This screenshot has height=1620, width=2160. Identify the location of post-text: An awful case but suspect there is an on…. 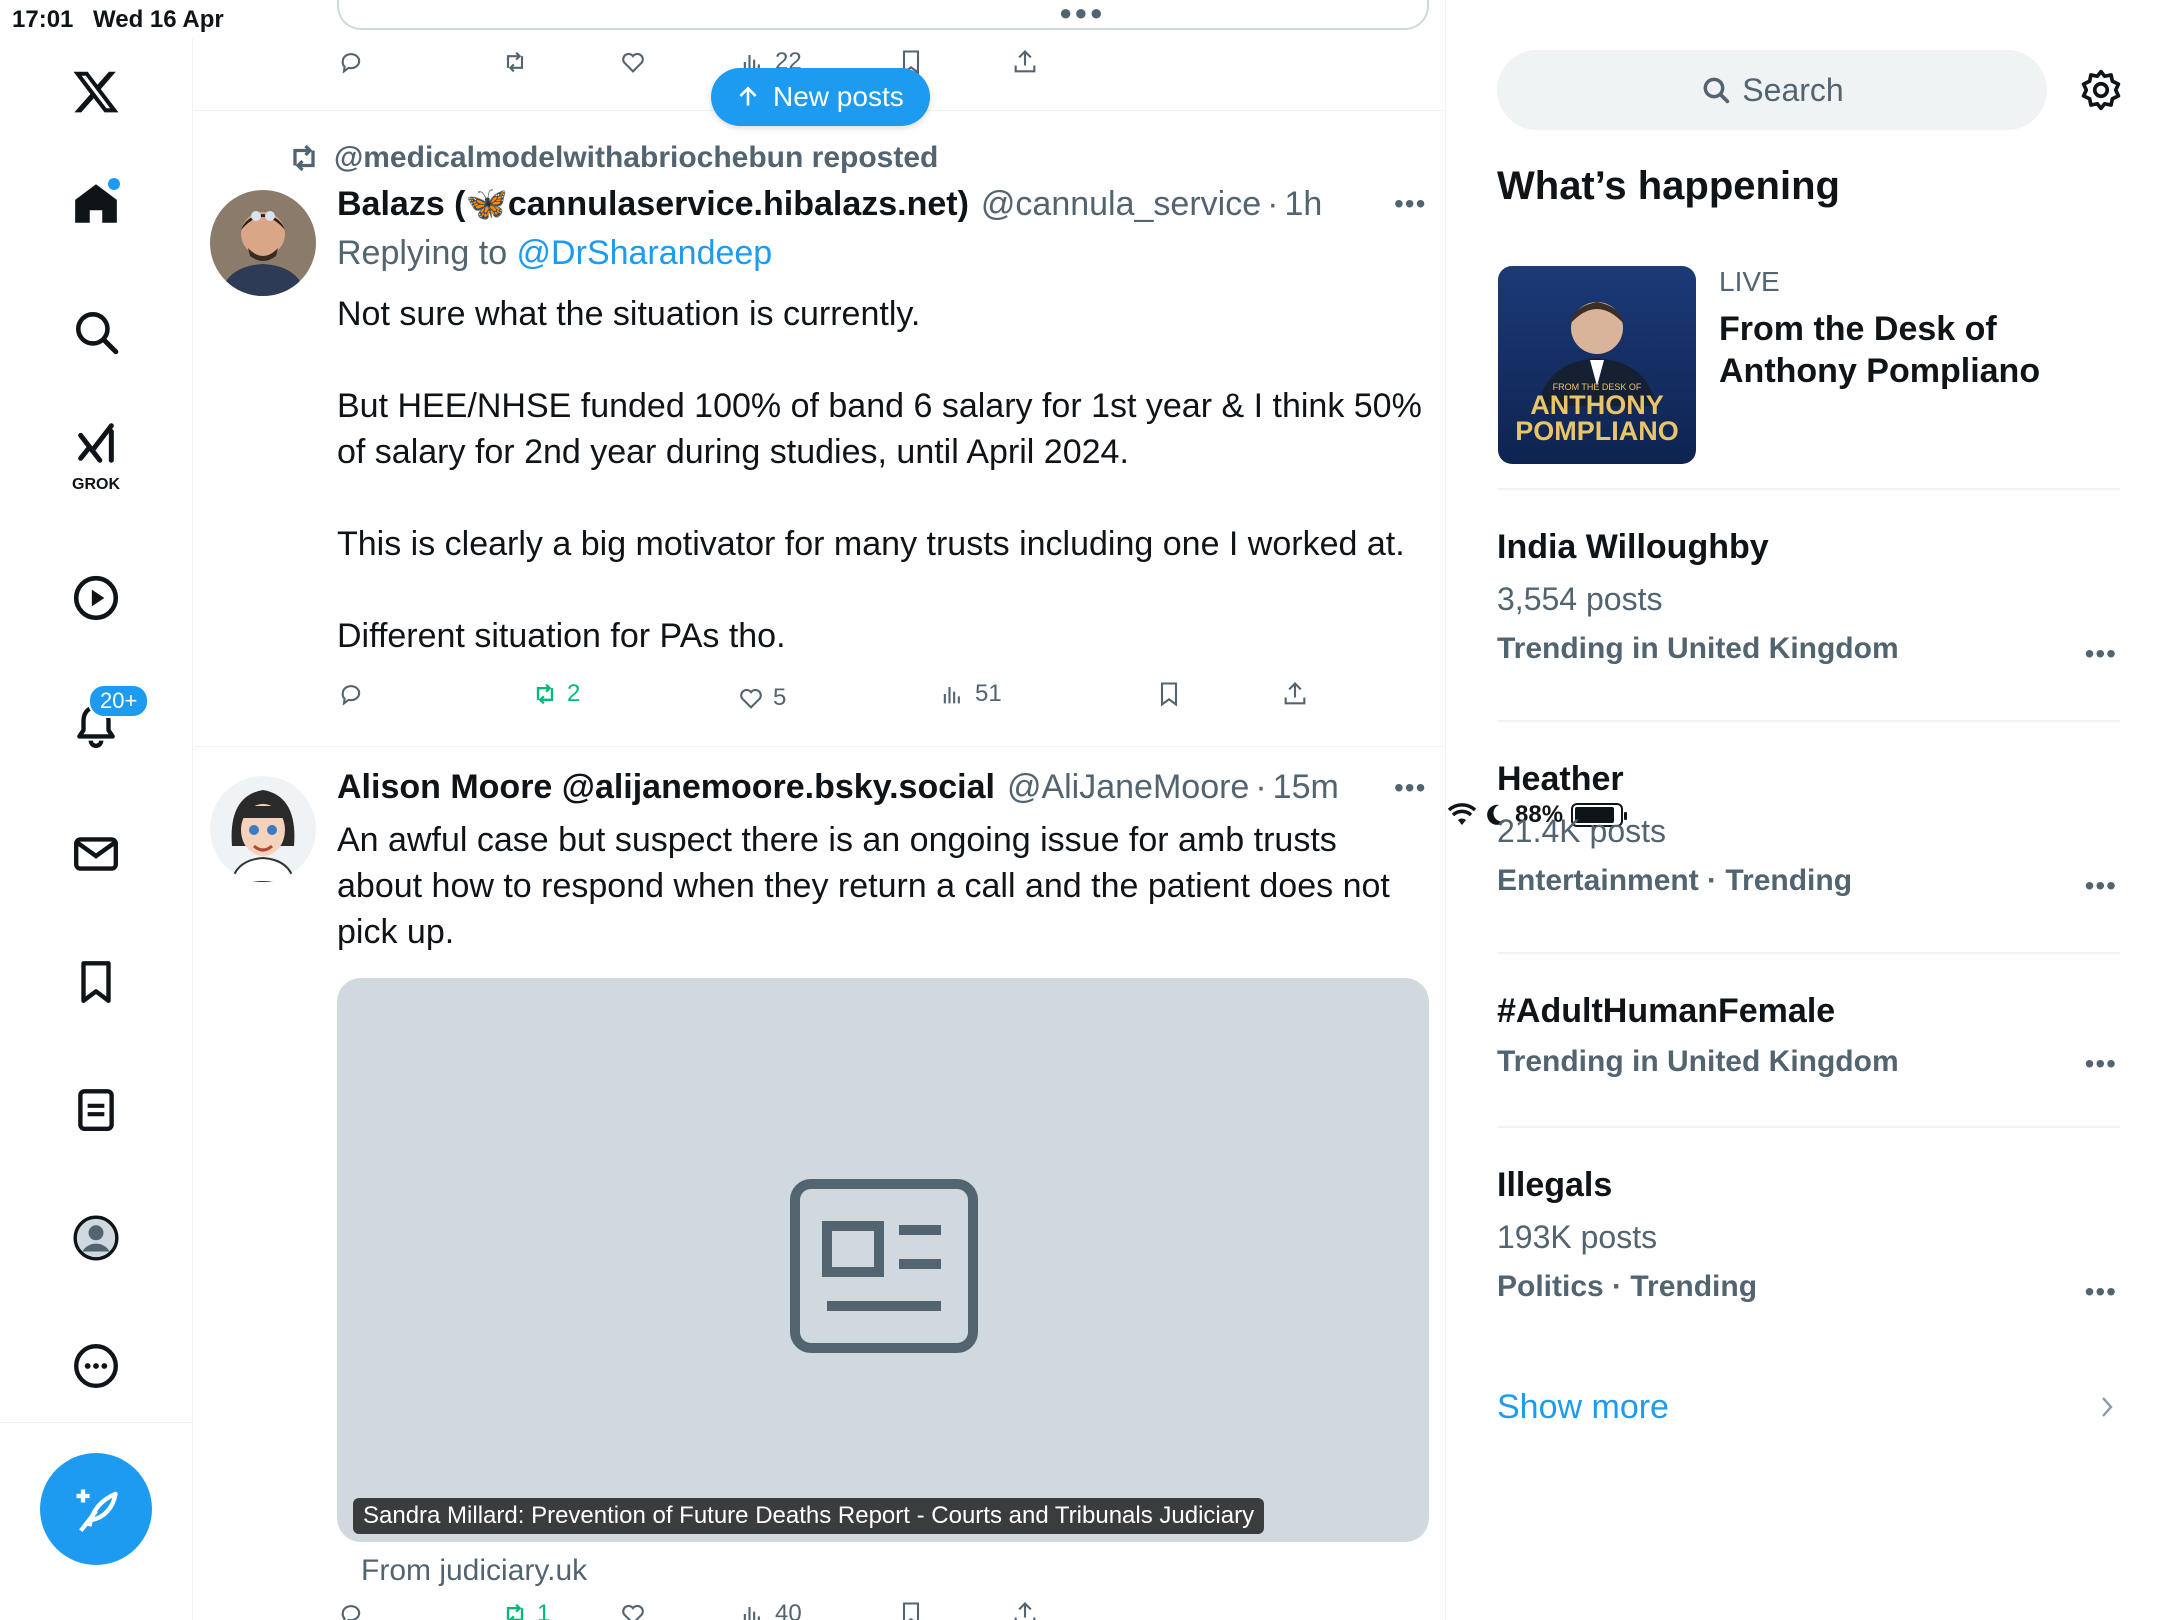
(863, 886).